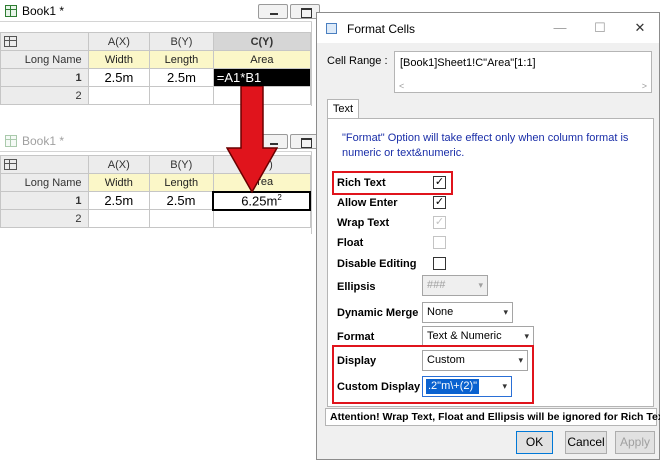 This screenshot has height=460, width=660. What do you see at coordinates (262, 41) in the screenshot?
I see `column-header-c: C(Y)` at bounding box center [262, 41].